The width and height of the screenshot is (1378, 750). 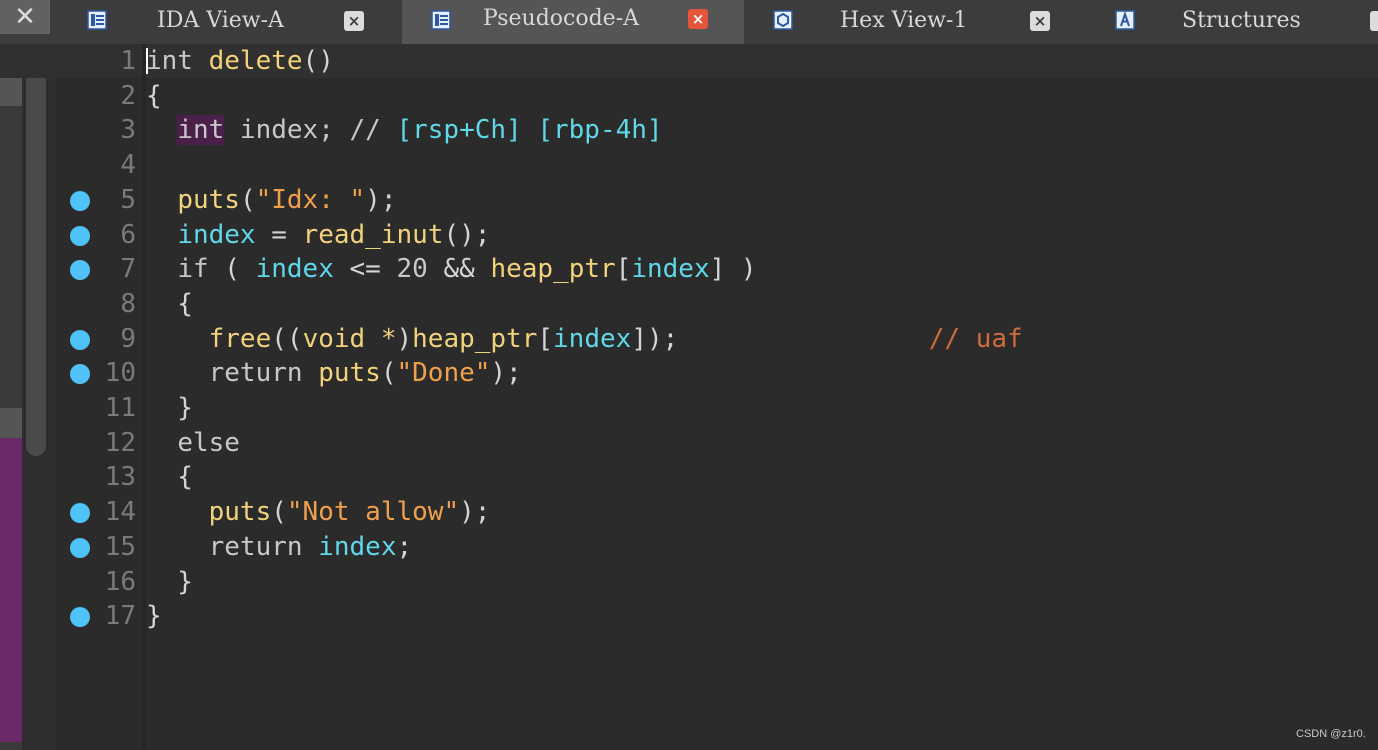 I want to click on code-token: ;, so click(x=404, y=546).